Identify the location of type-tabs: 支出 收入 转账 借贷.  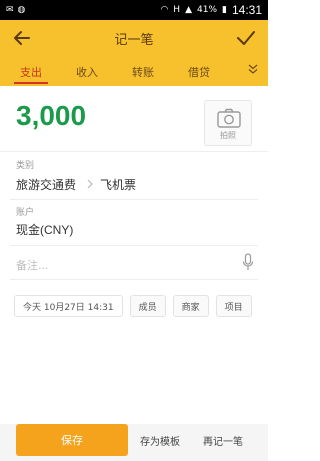
(134, 71).